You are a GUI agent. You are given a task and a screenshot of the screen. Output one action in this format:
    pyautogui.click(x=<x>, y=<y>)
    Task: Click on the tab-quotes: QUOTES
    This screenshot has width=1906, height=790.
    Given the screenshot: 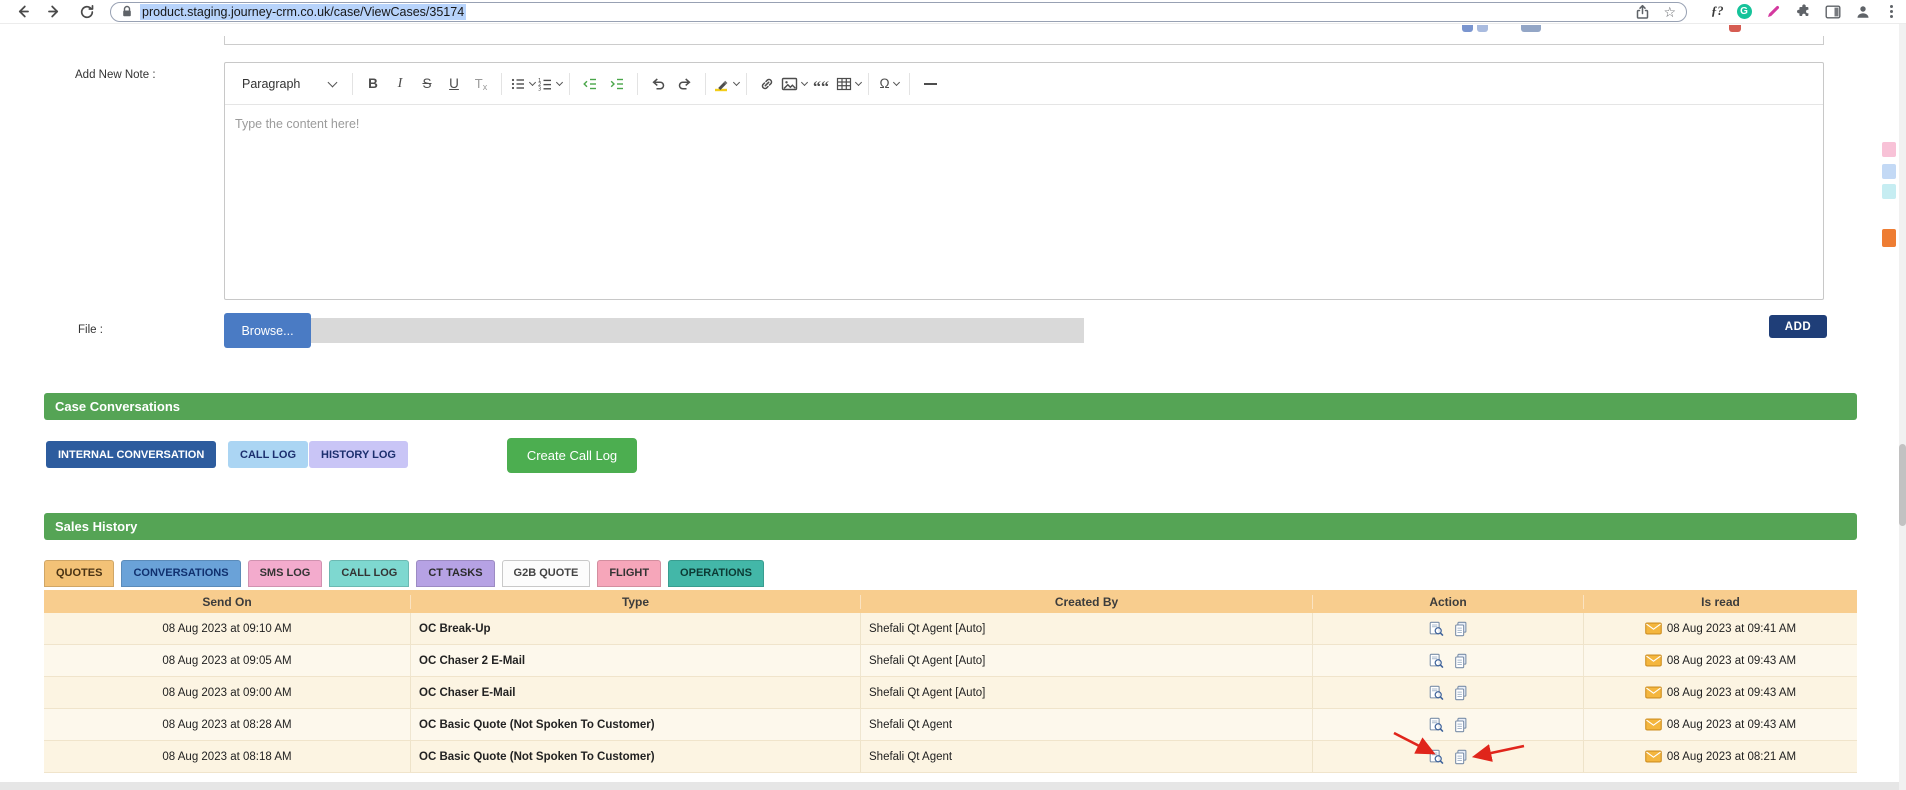 What is the action you would take?
    pyautogui.click(x=79, y=573)
    